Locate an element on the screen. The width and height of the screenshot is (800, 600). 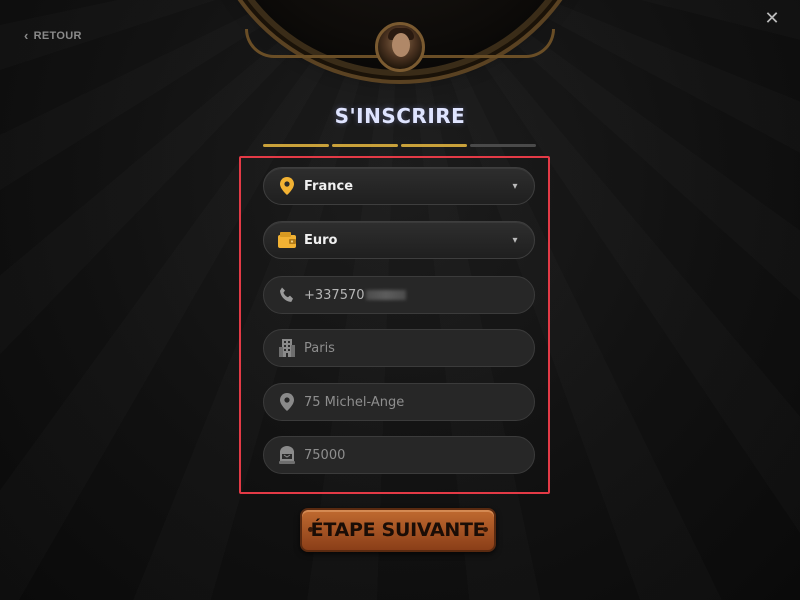
avatar is located at coordinates (400, 47).